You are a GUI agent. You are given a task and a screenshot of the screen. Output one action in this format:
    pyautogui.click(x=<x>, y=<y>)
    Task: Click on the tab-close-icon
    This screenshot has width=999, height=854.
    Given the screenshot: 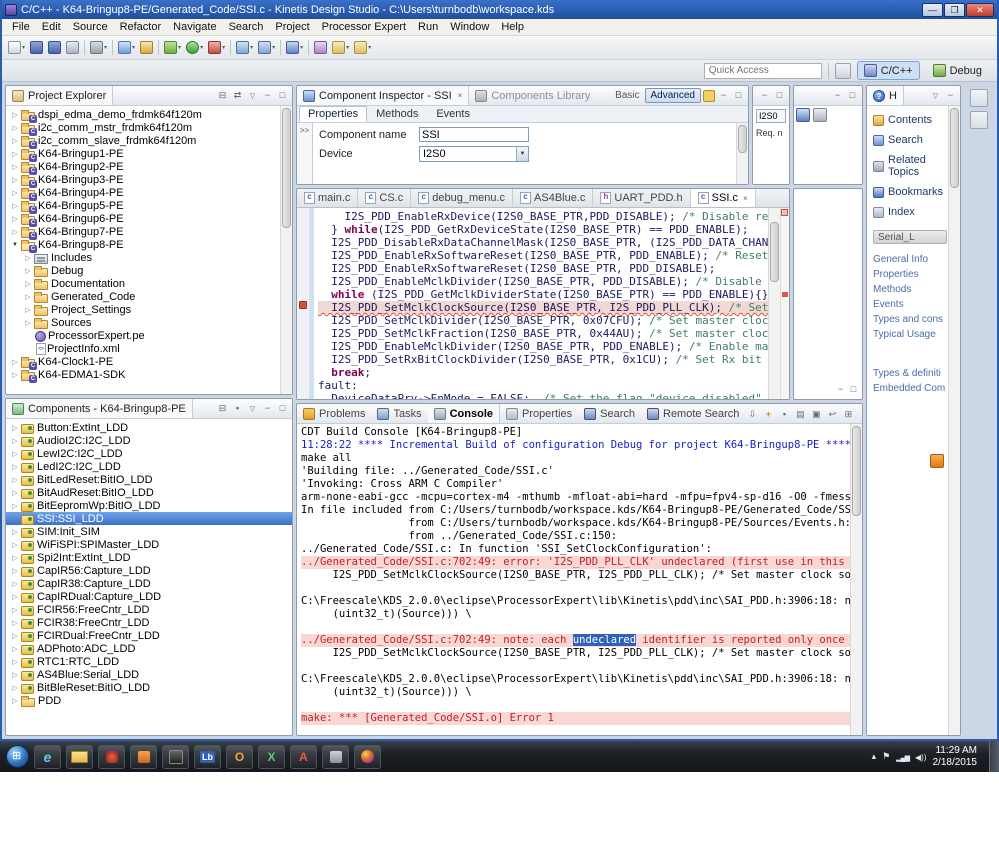 What is the action you would take?
    pyautogui.click(x=460, y=95)
    